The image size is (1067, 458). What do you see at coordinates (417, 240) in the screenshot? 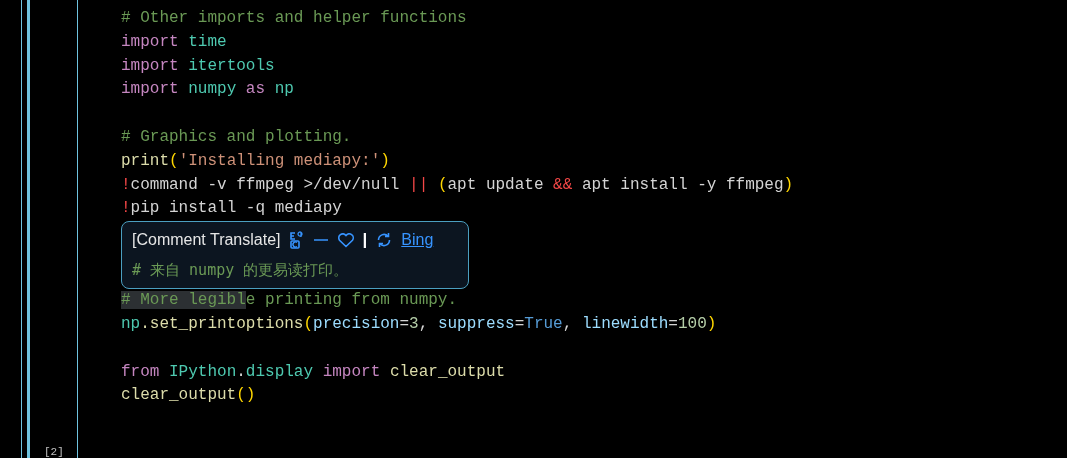
I see `bing-link: Bing` at bounding box center [417, 240].